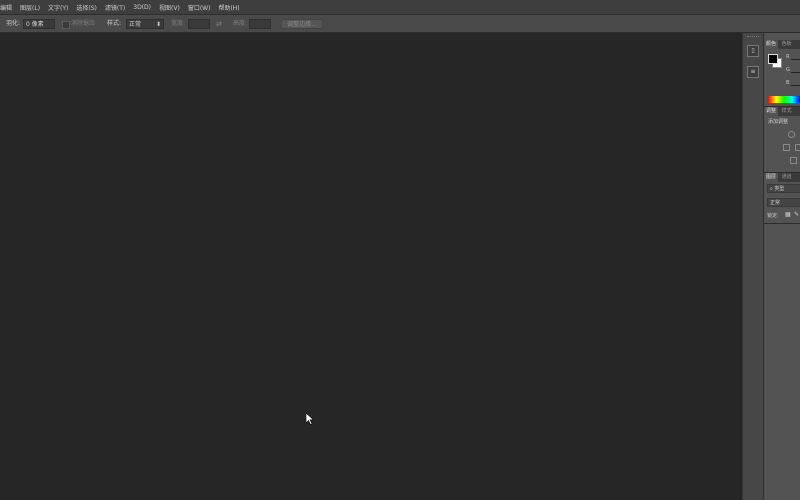 The width and height of the screenshot is (800, 500). I want to click on menu-select: 选择(S), so click(86, 7).